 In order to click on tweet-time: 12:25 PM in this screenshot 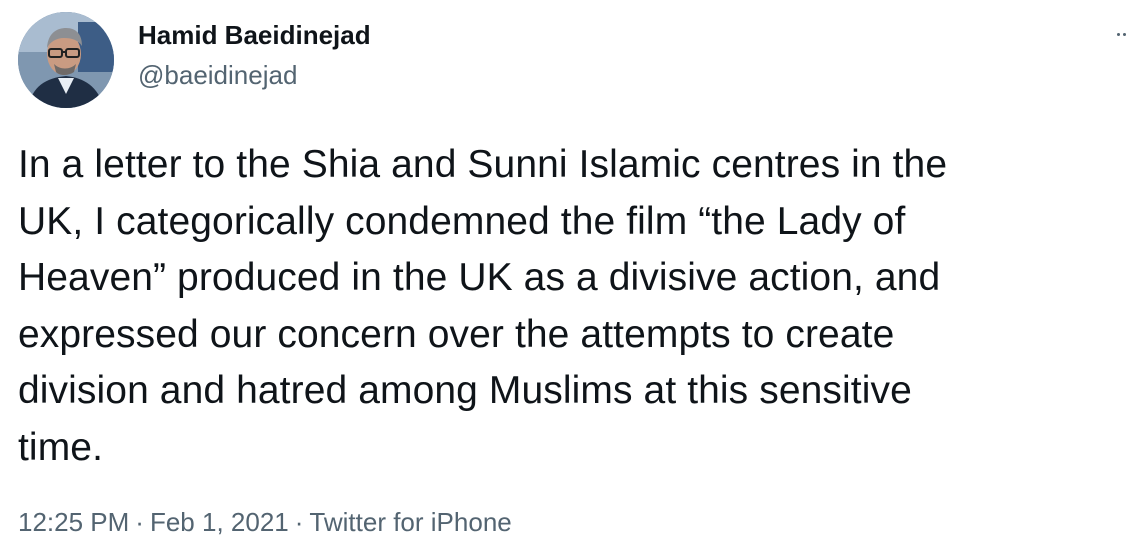, I will do `click(73, 522)`.